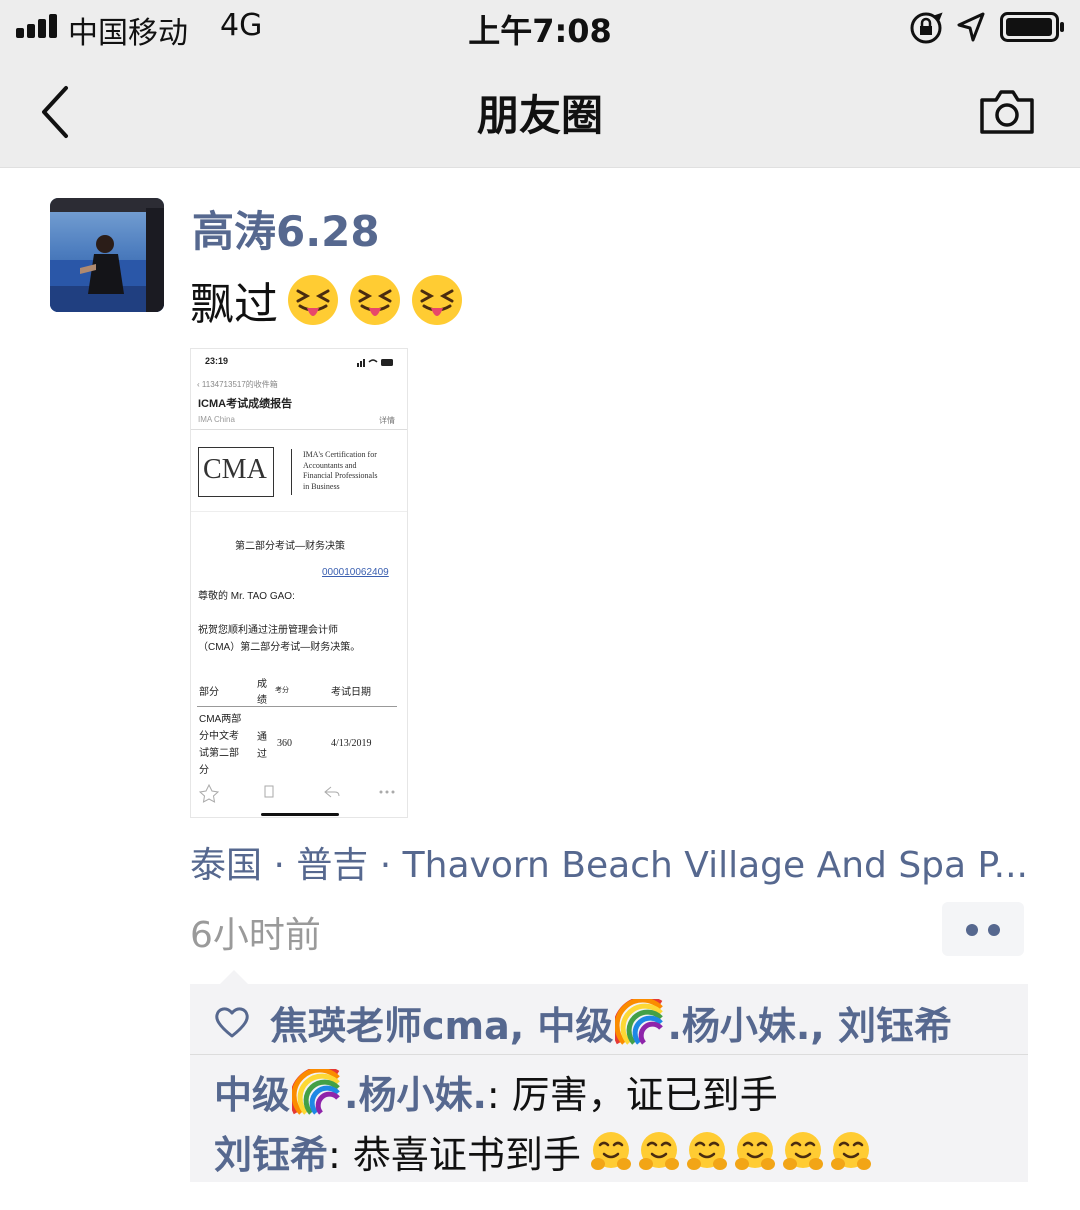 The width and height of the screenshot is (1080, 1210). What do you see at coordinates (236, 472) in the screenshot?
I see `shot-cma-logo: CMA` at bounding box center [236, 472].